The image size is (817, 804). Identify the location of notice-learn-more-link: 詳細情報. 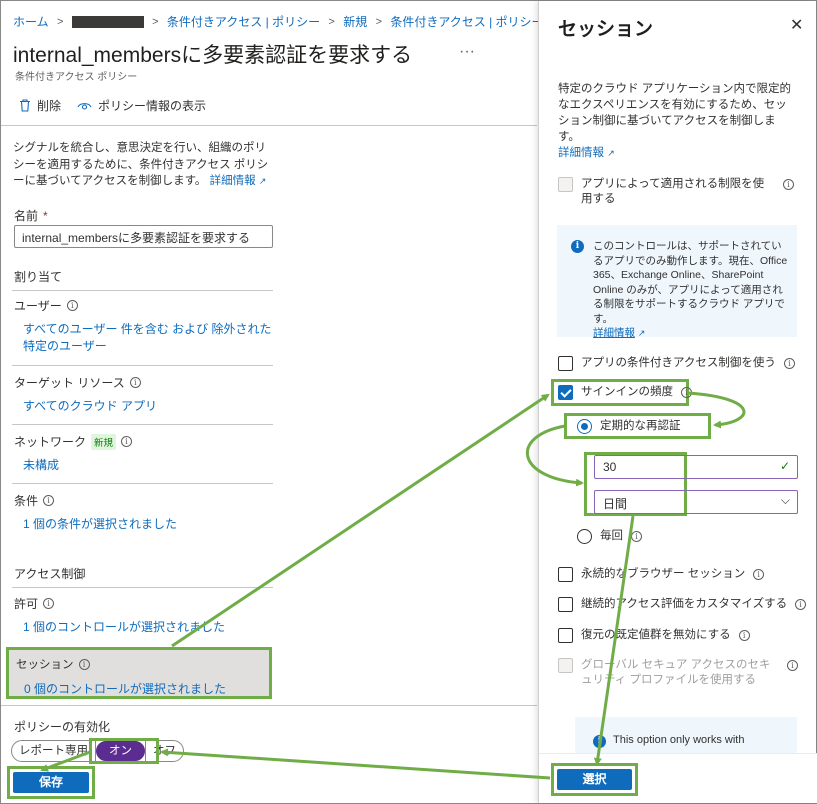
(614, 333).